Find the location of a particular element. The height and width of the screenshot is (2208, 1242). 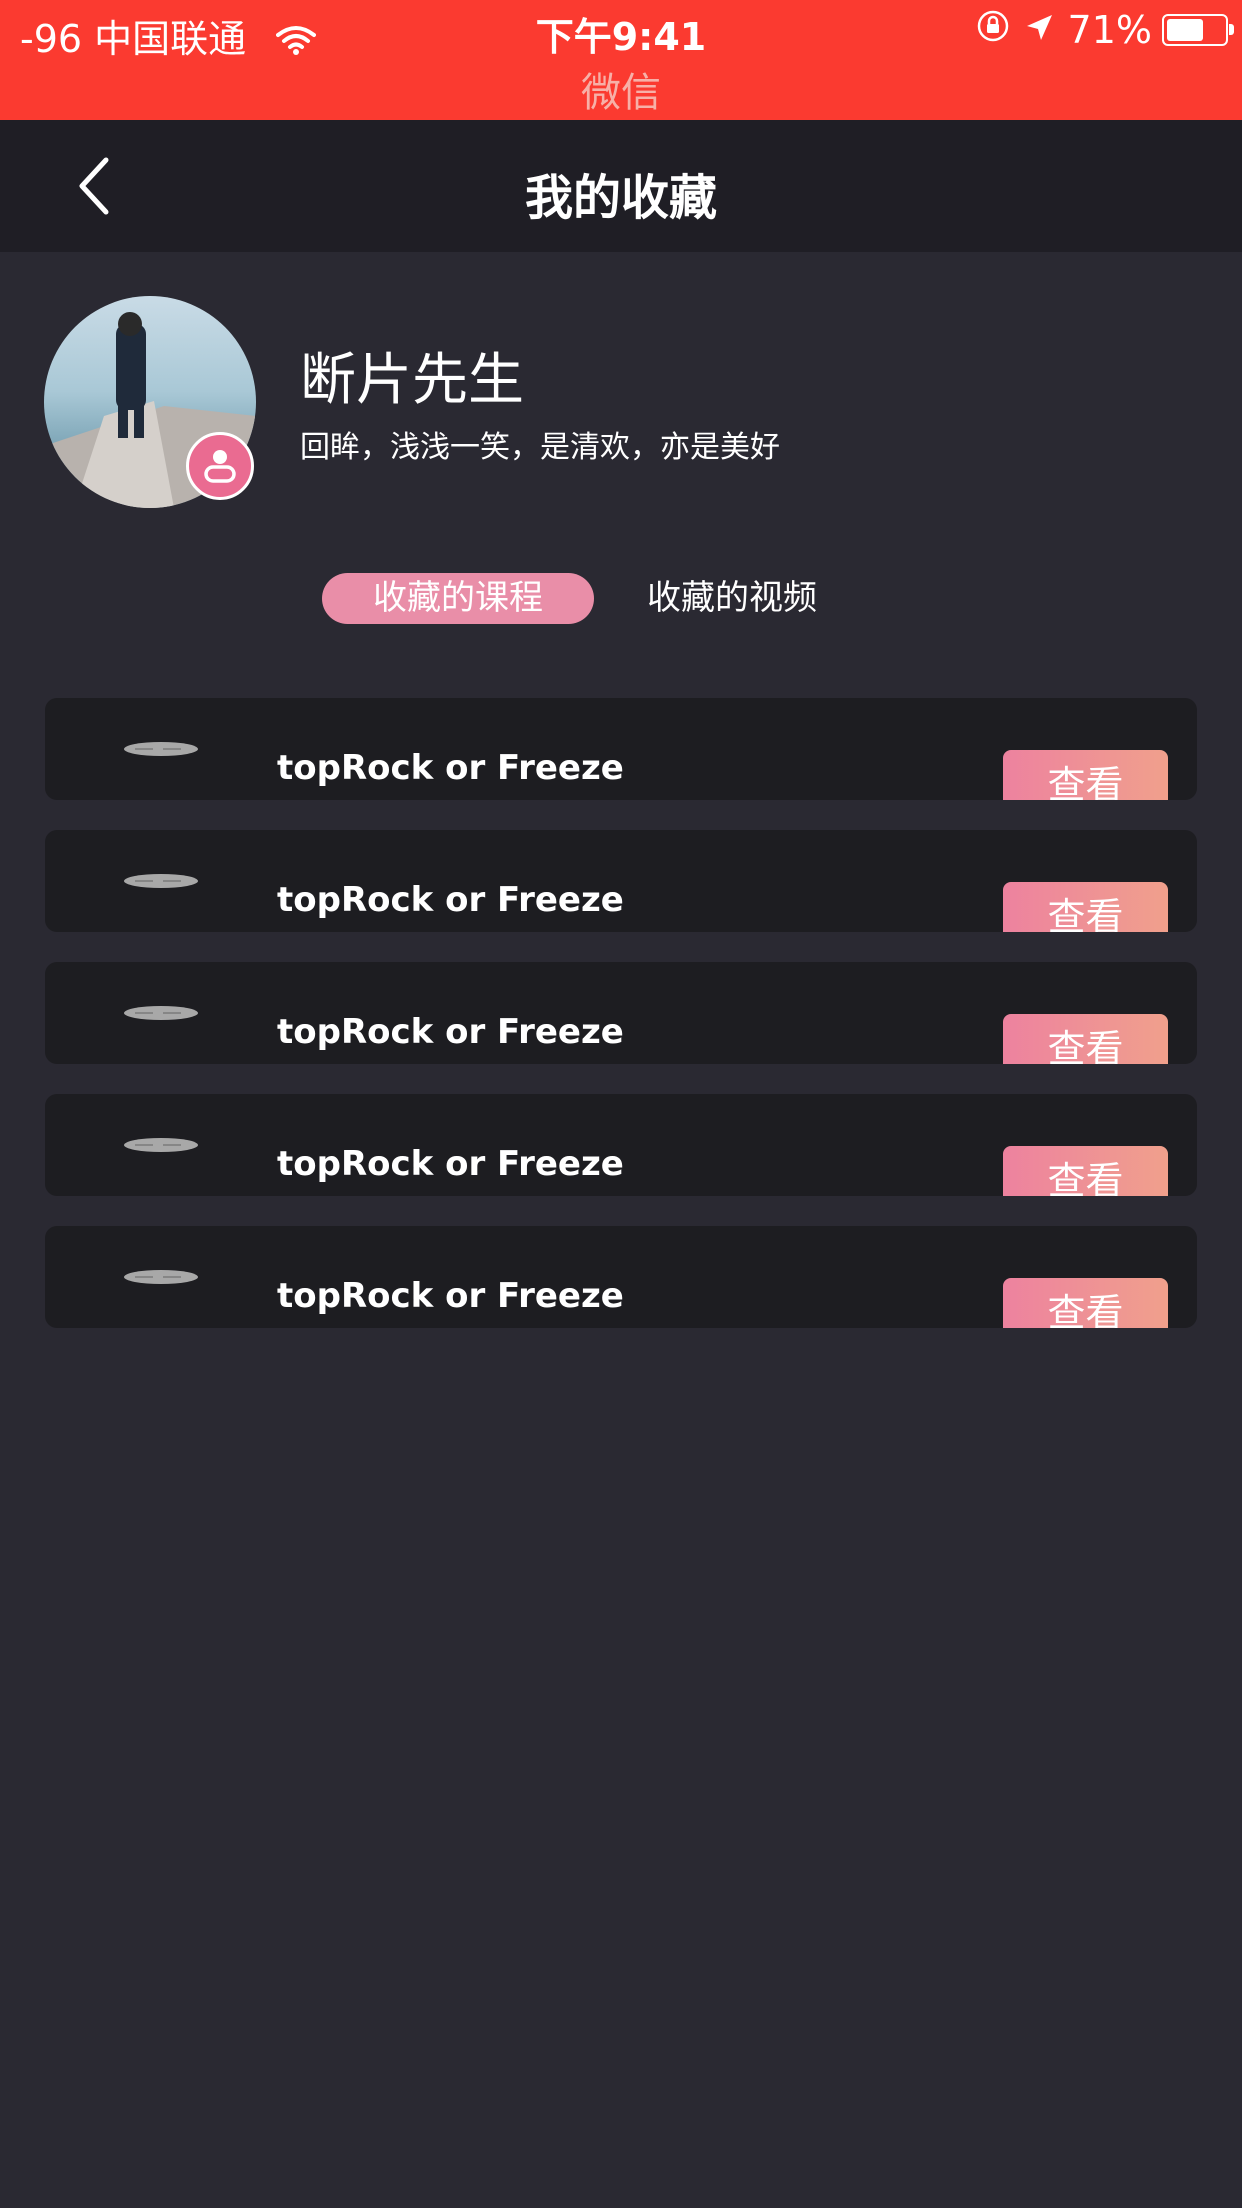

page-title: 我的收藏 is located at coordinates (620, 198).